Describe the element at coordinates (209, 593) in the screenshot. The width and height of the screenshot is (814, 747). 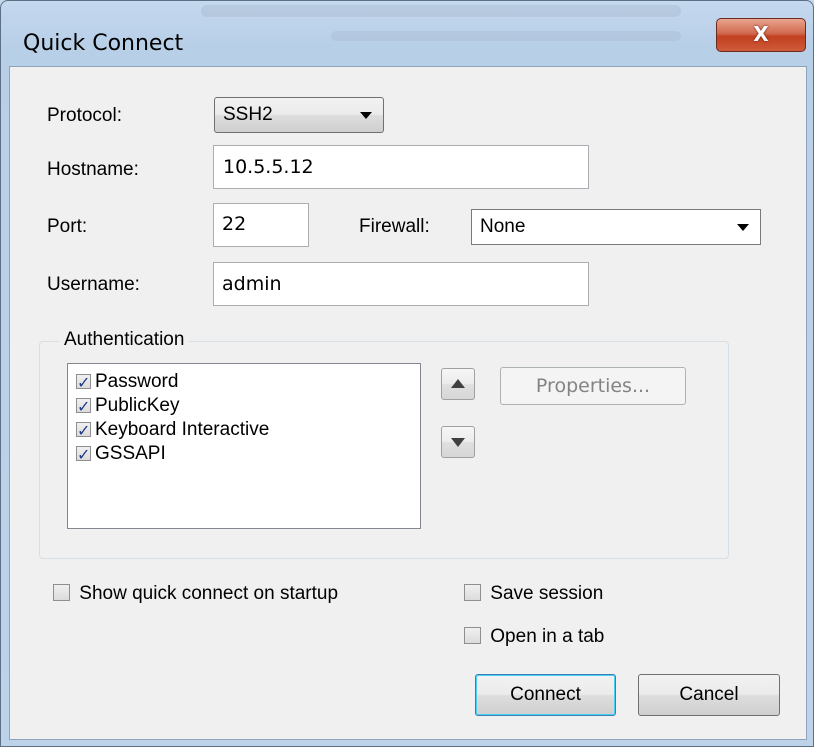
I see `show-on-startup-label: Show quick connect on startup` at that location.